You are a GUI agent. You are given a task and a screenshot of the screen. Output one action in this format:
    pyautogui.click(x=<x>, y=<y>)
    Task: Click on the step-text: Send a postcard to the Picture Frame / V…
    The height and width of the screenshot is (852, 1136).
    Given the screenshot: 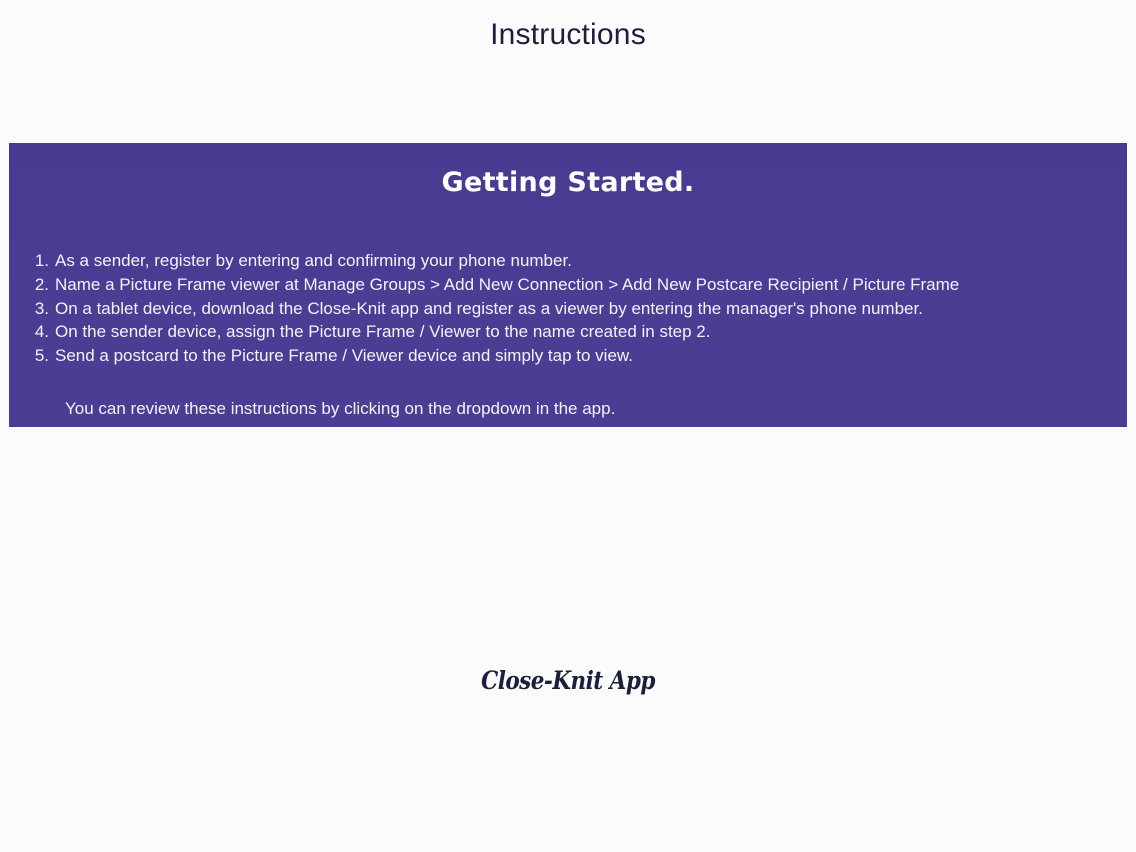 What is the action you would take?
    pyautogui.click(x=344, y=356)
    